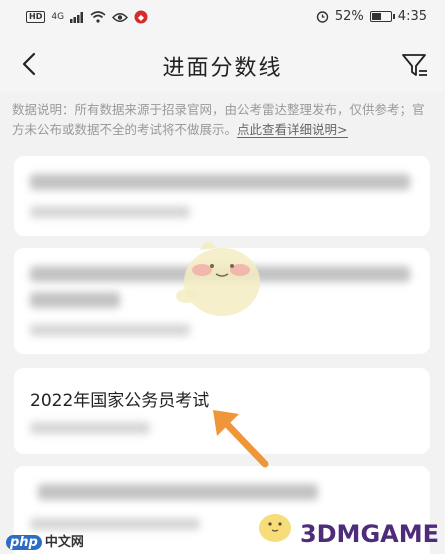 This screenshot has width=445, height=554. What do you see at coordinates (412, 16) in the screenshot?
I see `clock: 4:35` at bounding box center [412, 16].